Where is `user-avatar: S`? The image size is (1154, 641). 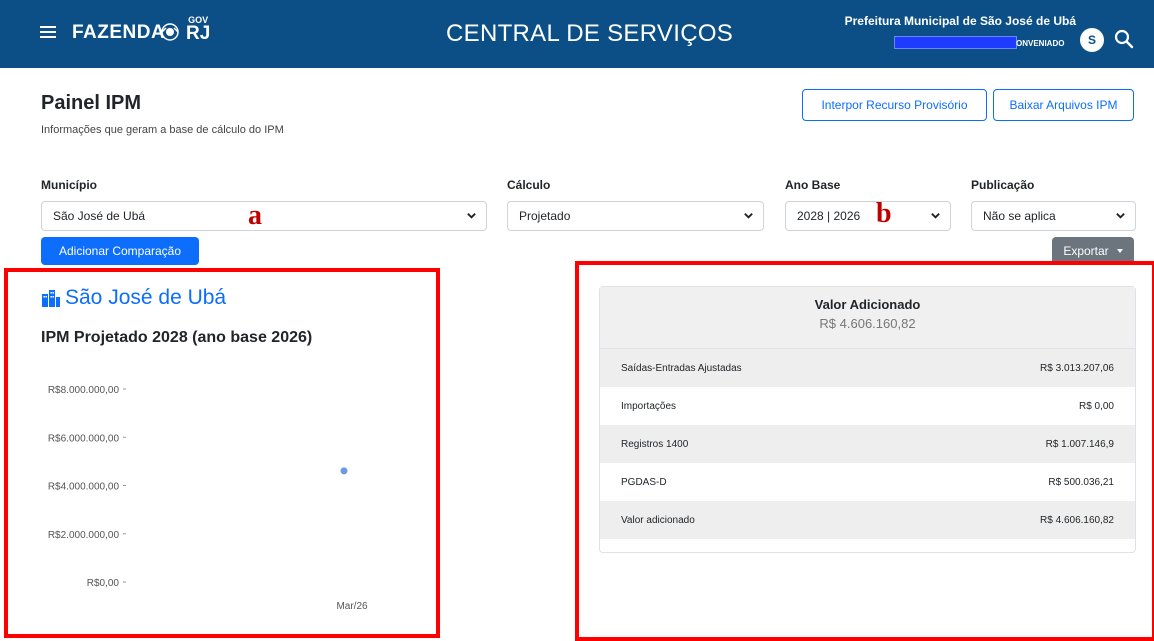
user-avatar: S is located at coordinates (1092, 40).